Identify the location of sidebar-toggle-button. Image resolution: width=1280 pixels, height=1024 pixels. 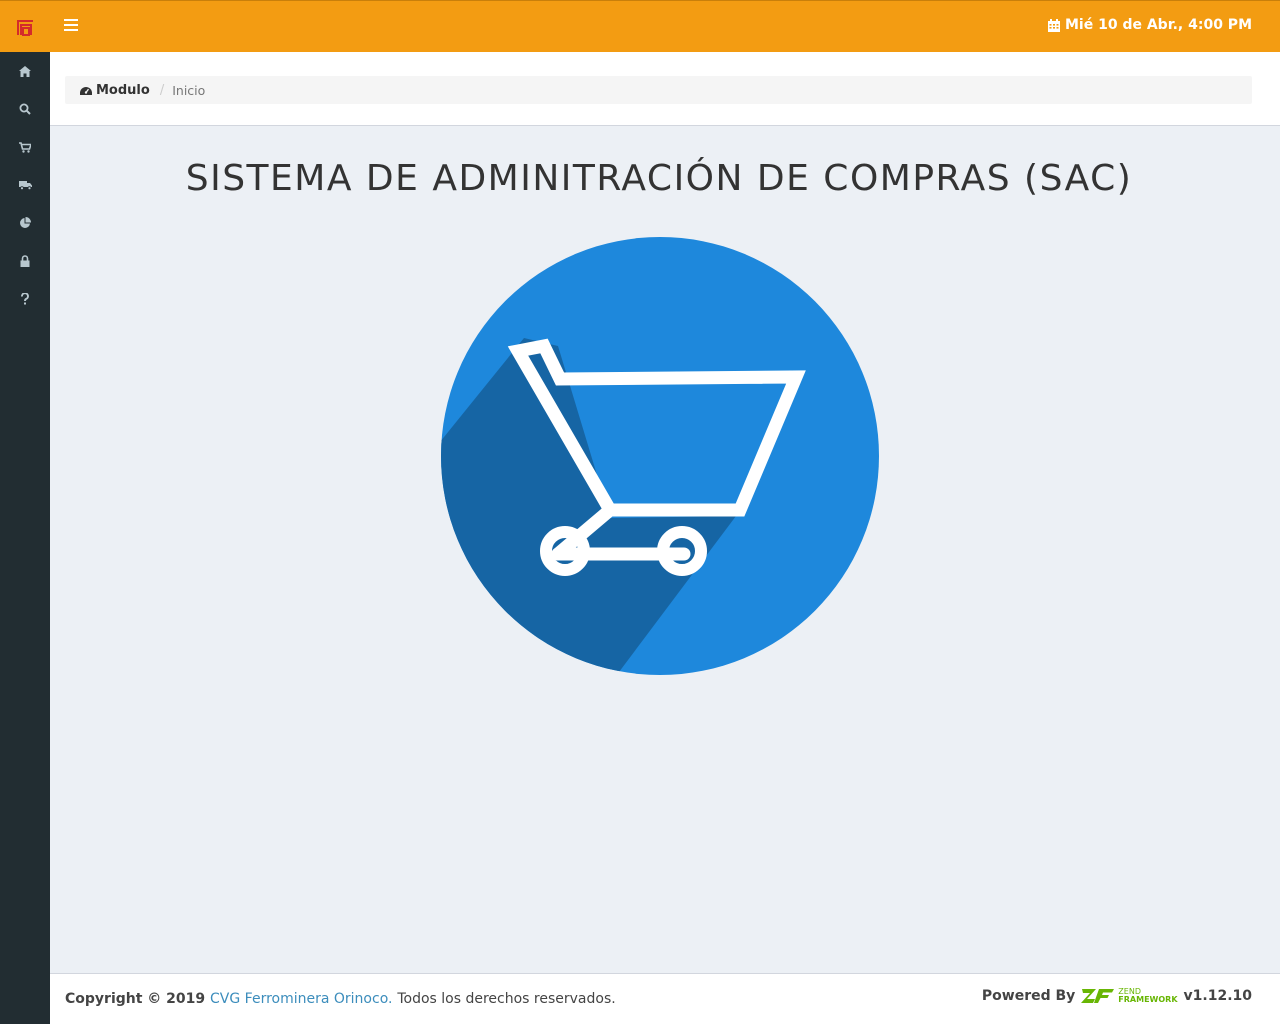
(71, 26).